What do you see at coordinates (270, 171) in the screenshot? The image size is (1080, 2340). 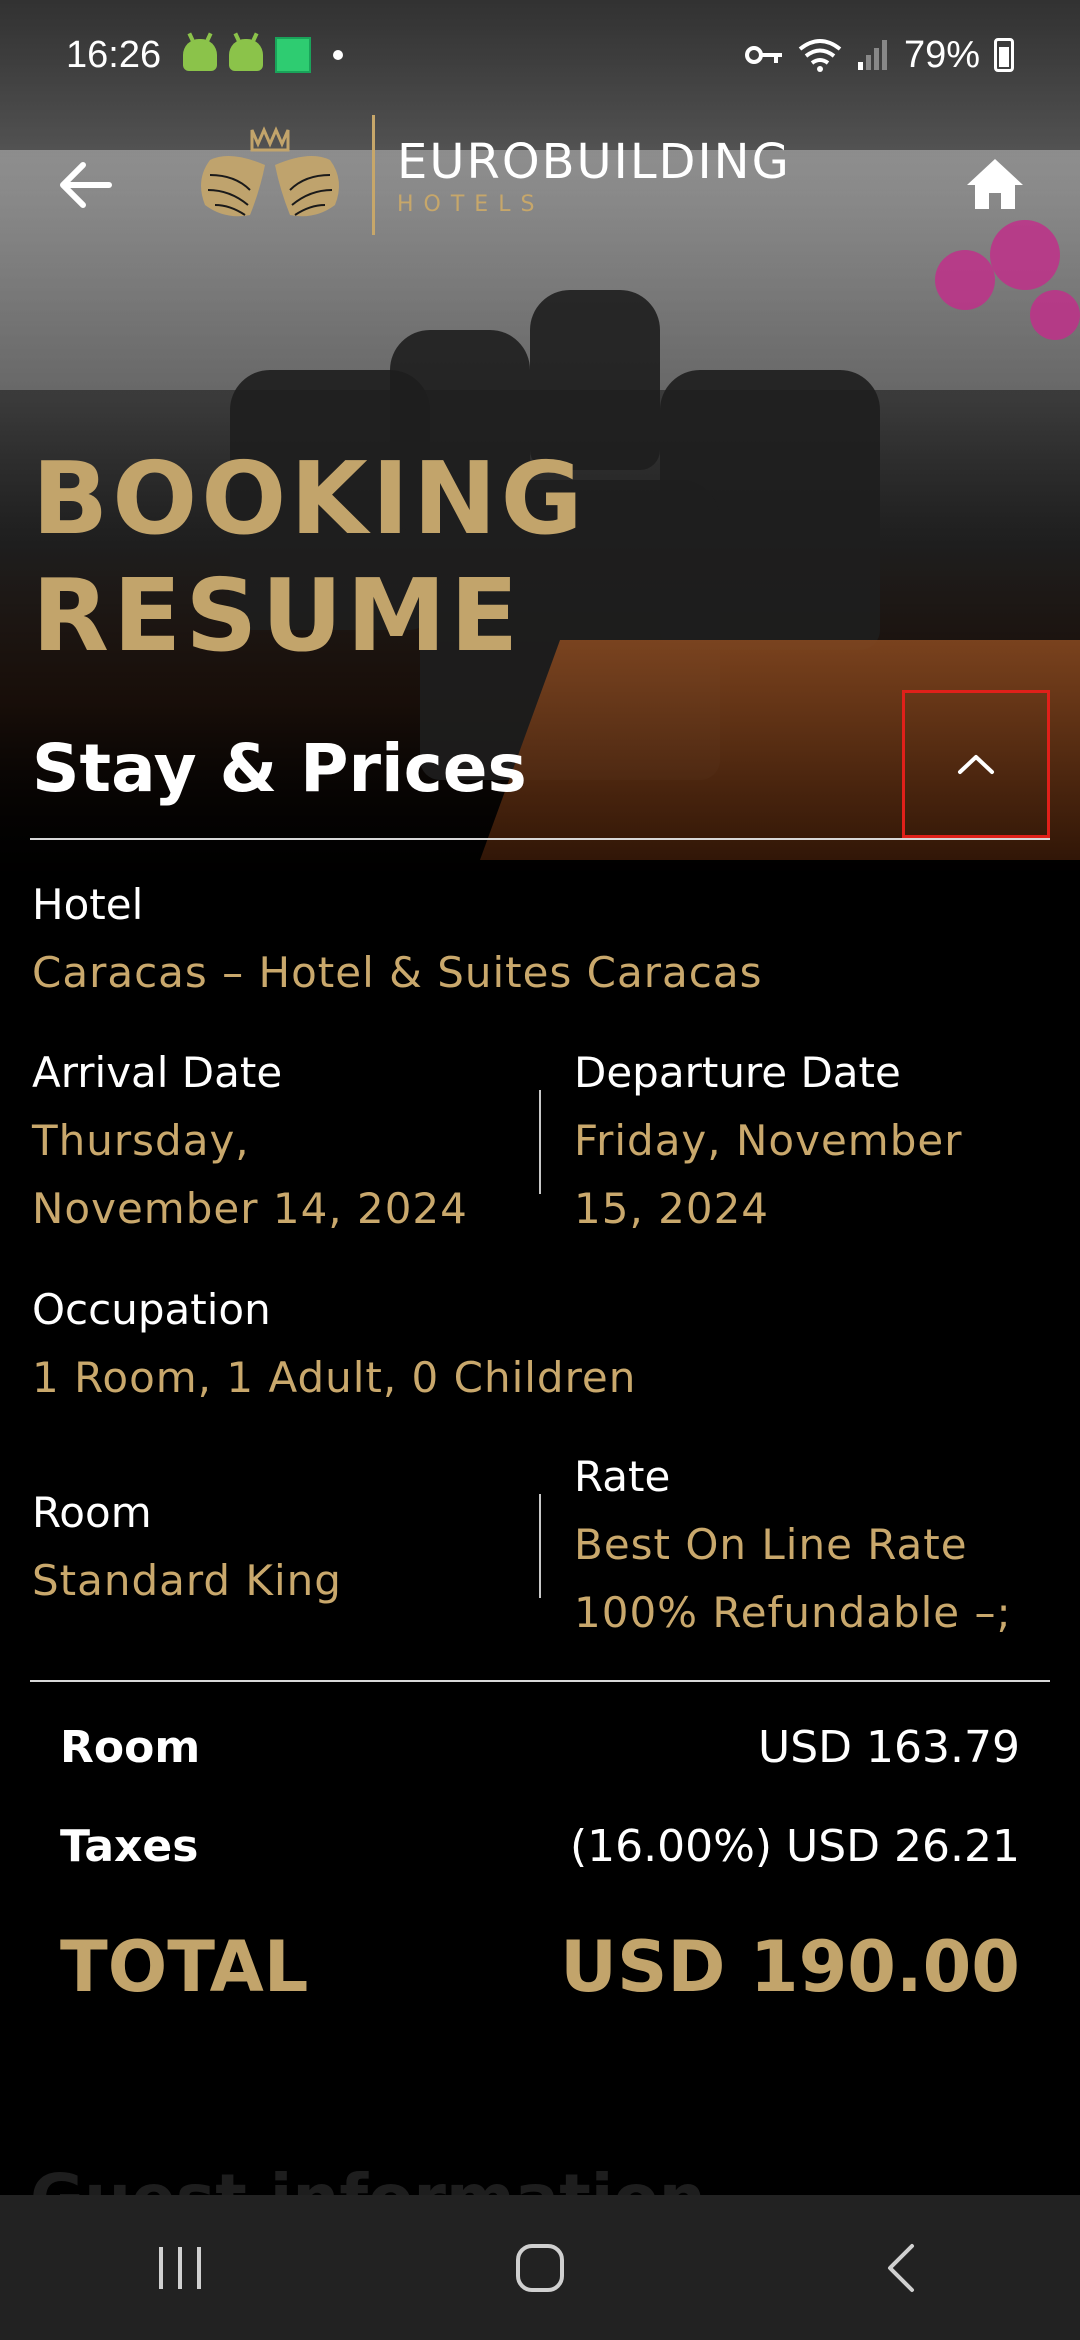 I see `lions-crest-icon` at bounding box center [270, 171].